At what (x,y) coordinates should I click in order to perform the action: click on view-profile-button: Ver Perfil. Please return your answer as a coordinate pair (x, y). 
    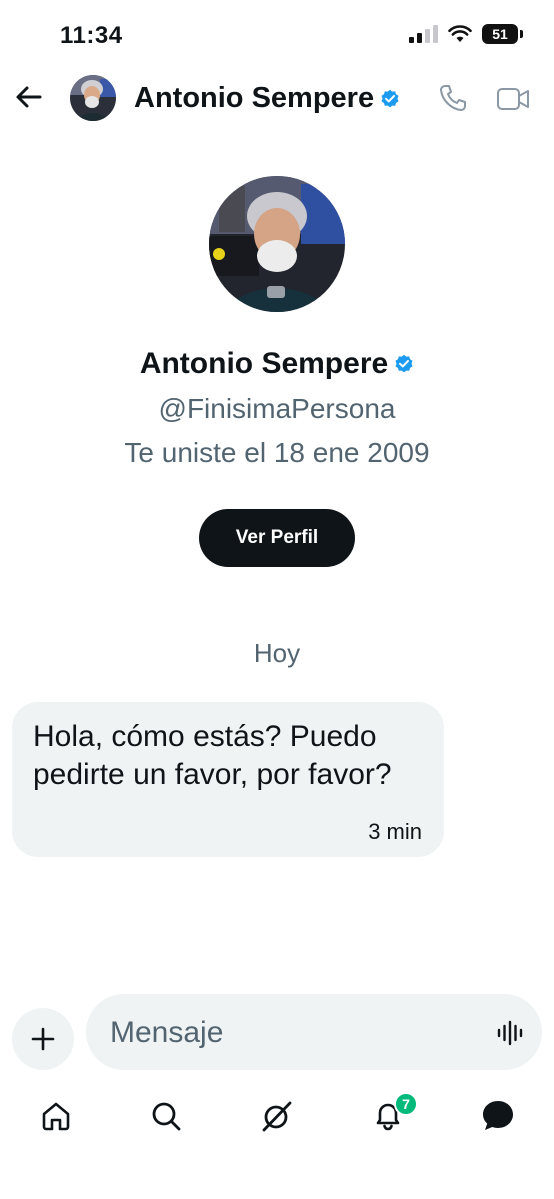
    Looking at the image, I should click on (277, 538).